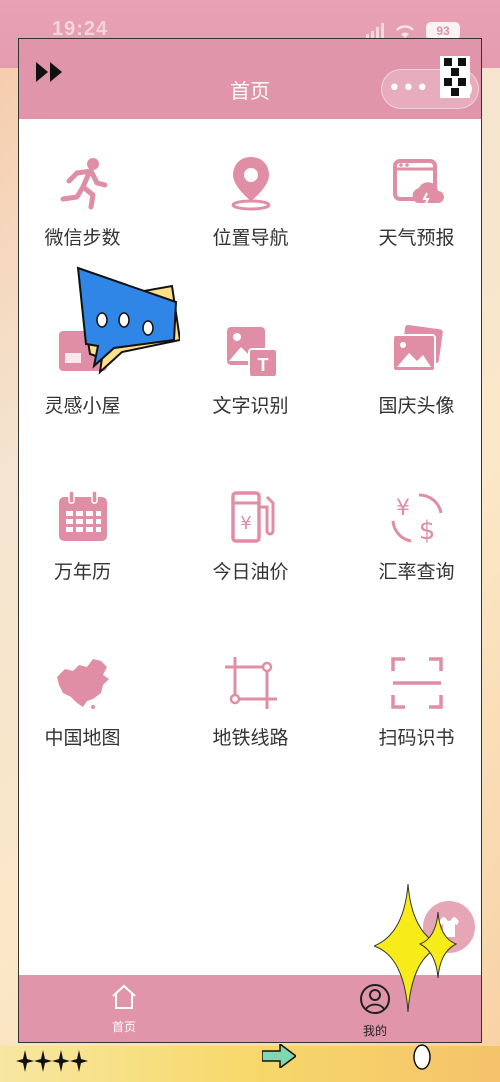  What do you see at coordinates (416, 519) in the screenshot?
I see `currency-exchange-icon: ¥ $` at bounding box center [416, 519].